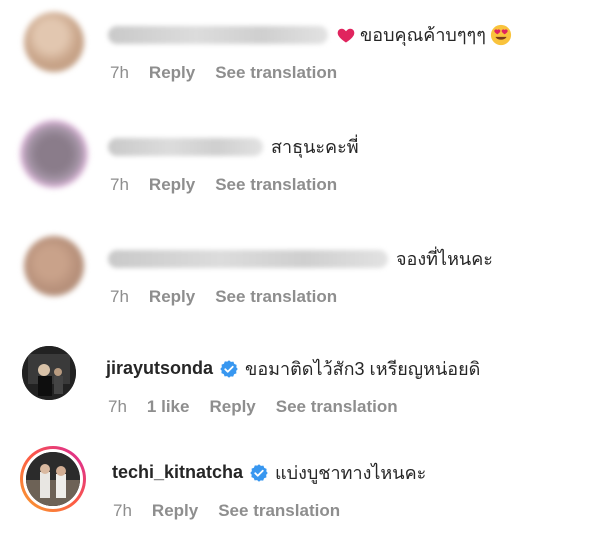 This screenshot has height=546, width=593. I want to click on story-ring, so click(53, 479).